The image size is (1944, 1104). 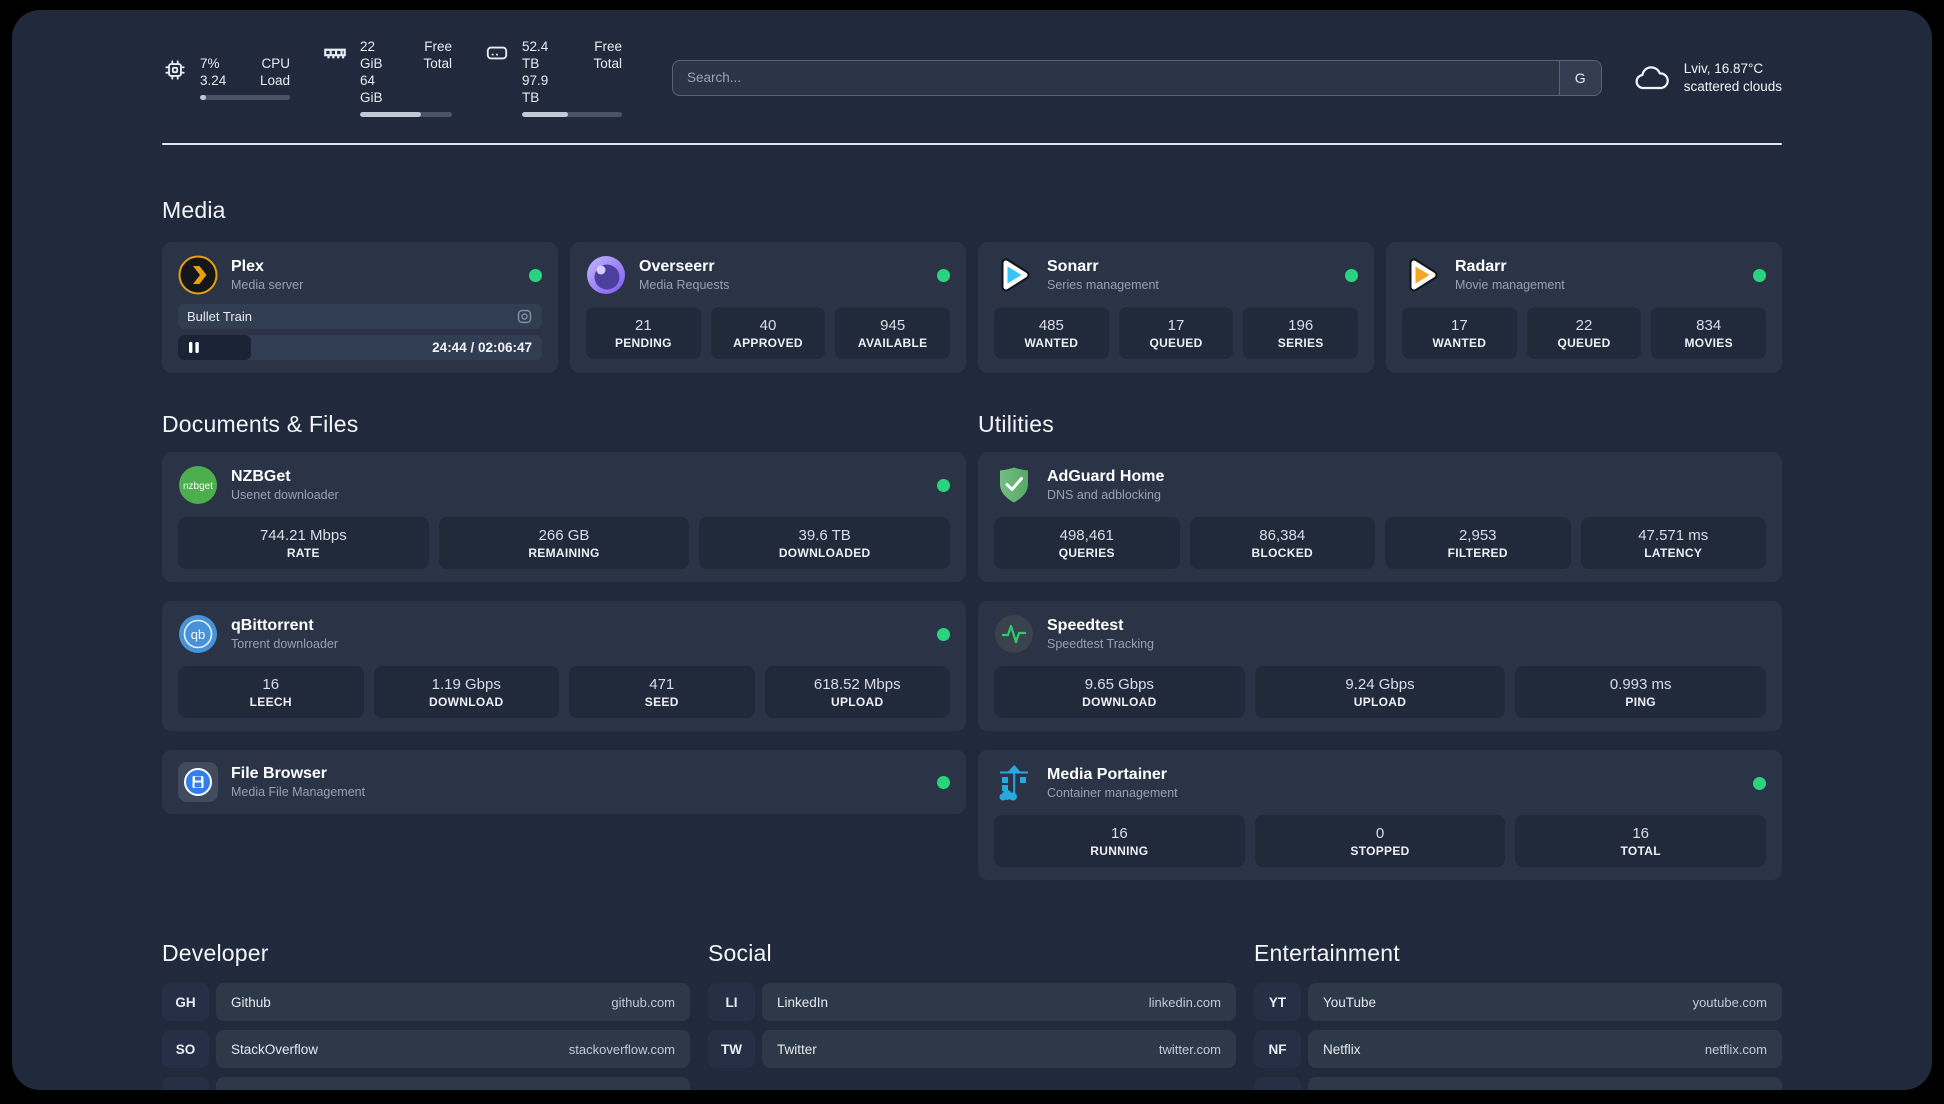 What do you see at coordinates (1422, 275) in the screenshot?
I see `radarr-logo-icon` at bounding box center [1422, 275].